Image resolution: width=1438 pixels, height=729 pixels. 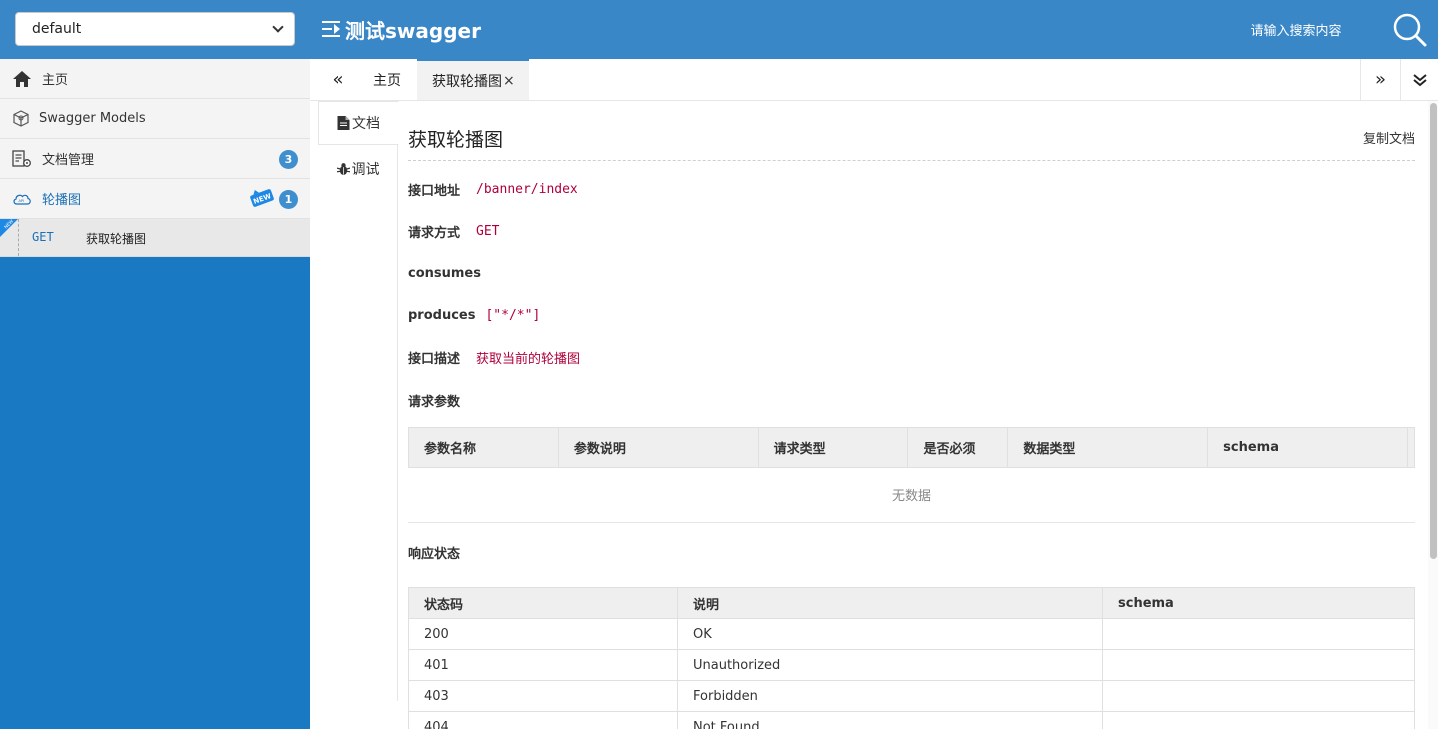 I want to click on top-header: default 测试swagger, so click(x=719, y=29).